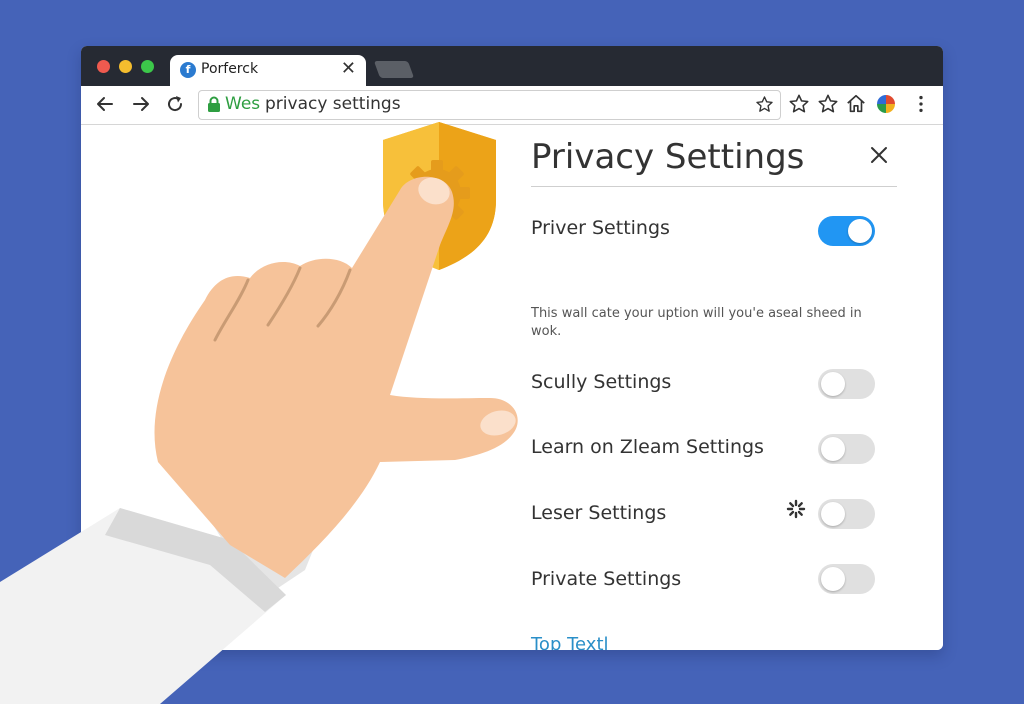 The height and width of the screenshot is (704, 1024). I want to click on toggle-scully, so click(846, 384).